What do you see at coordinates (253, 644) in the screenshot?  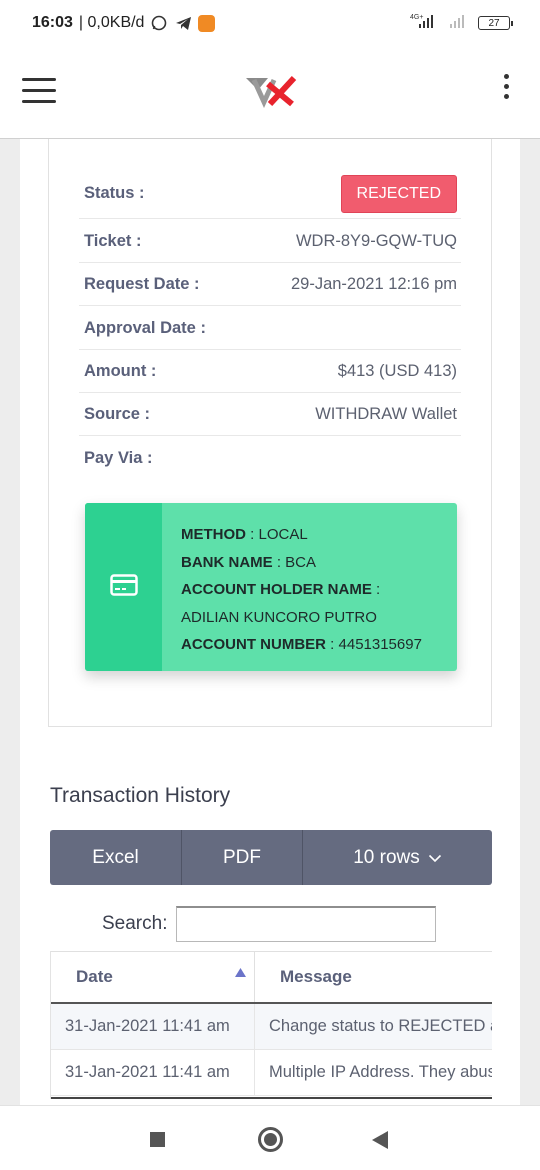 I see `number-label: ACCOUNT NUMBER` at bounding box center [253, 644].